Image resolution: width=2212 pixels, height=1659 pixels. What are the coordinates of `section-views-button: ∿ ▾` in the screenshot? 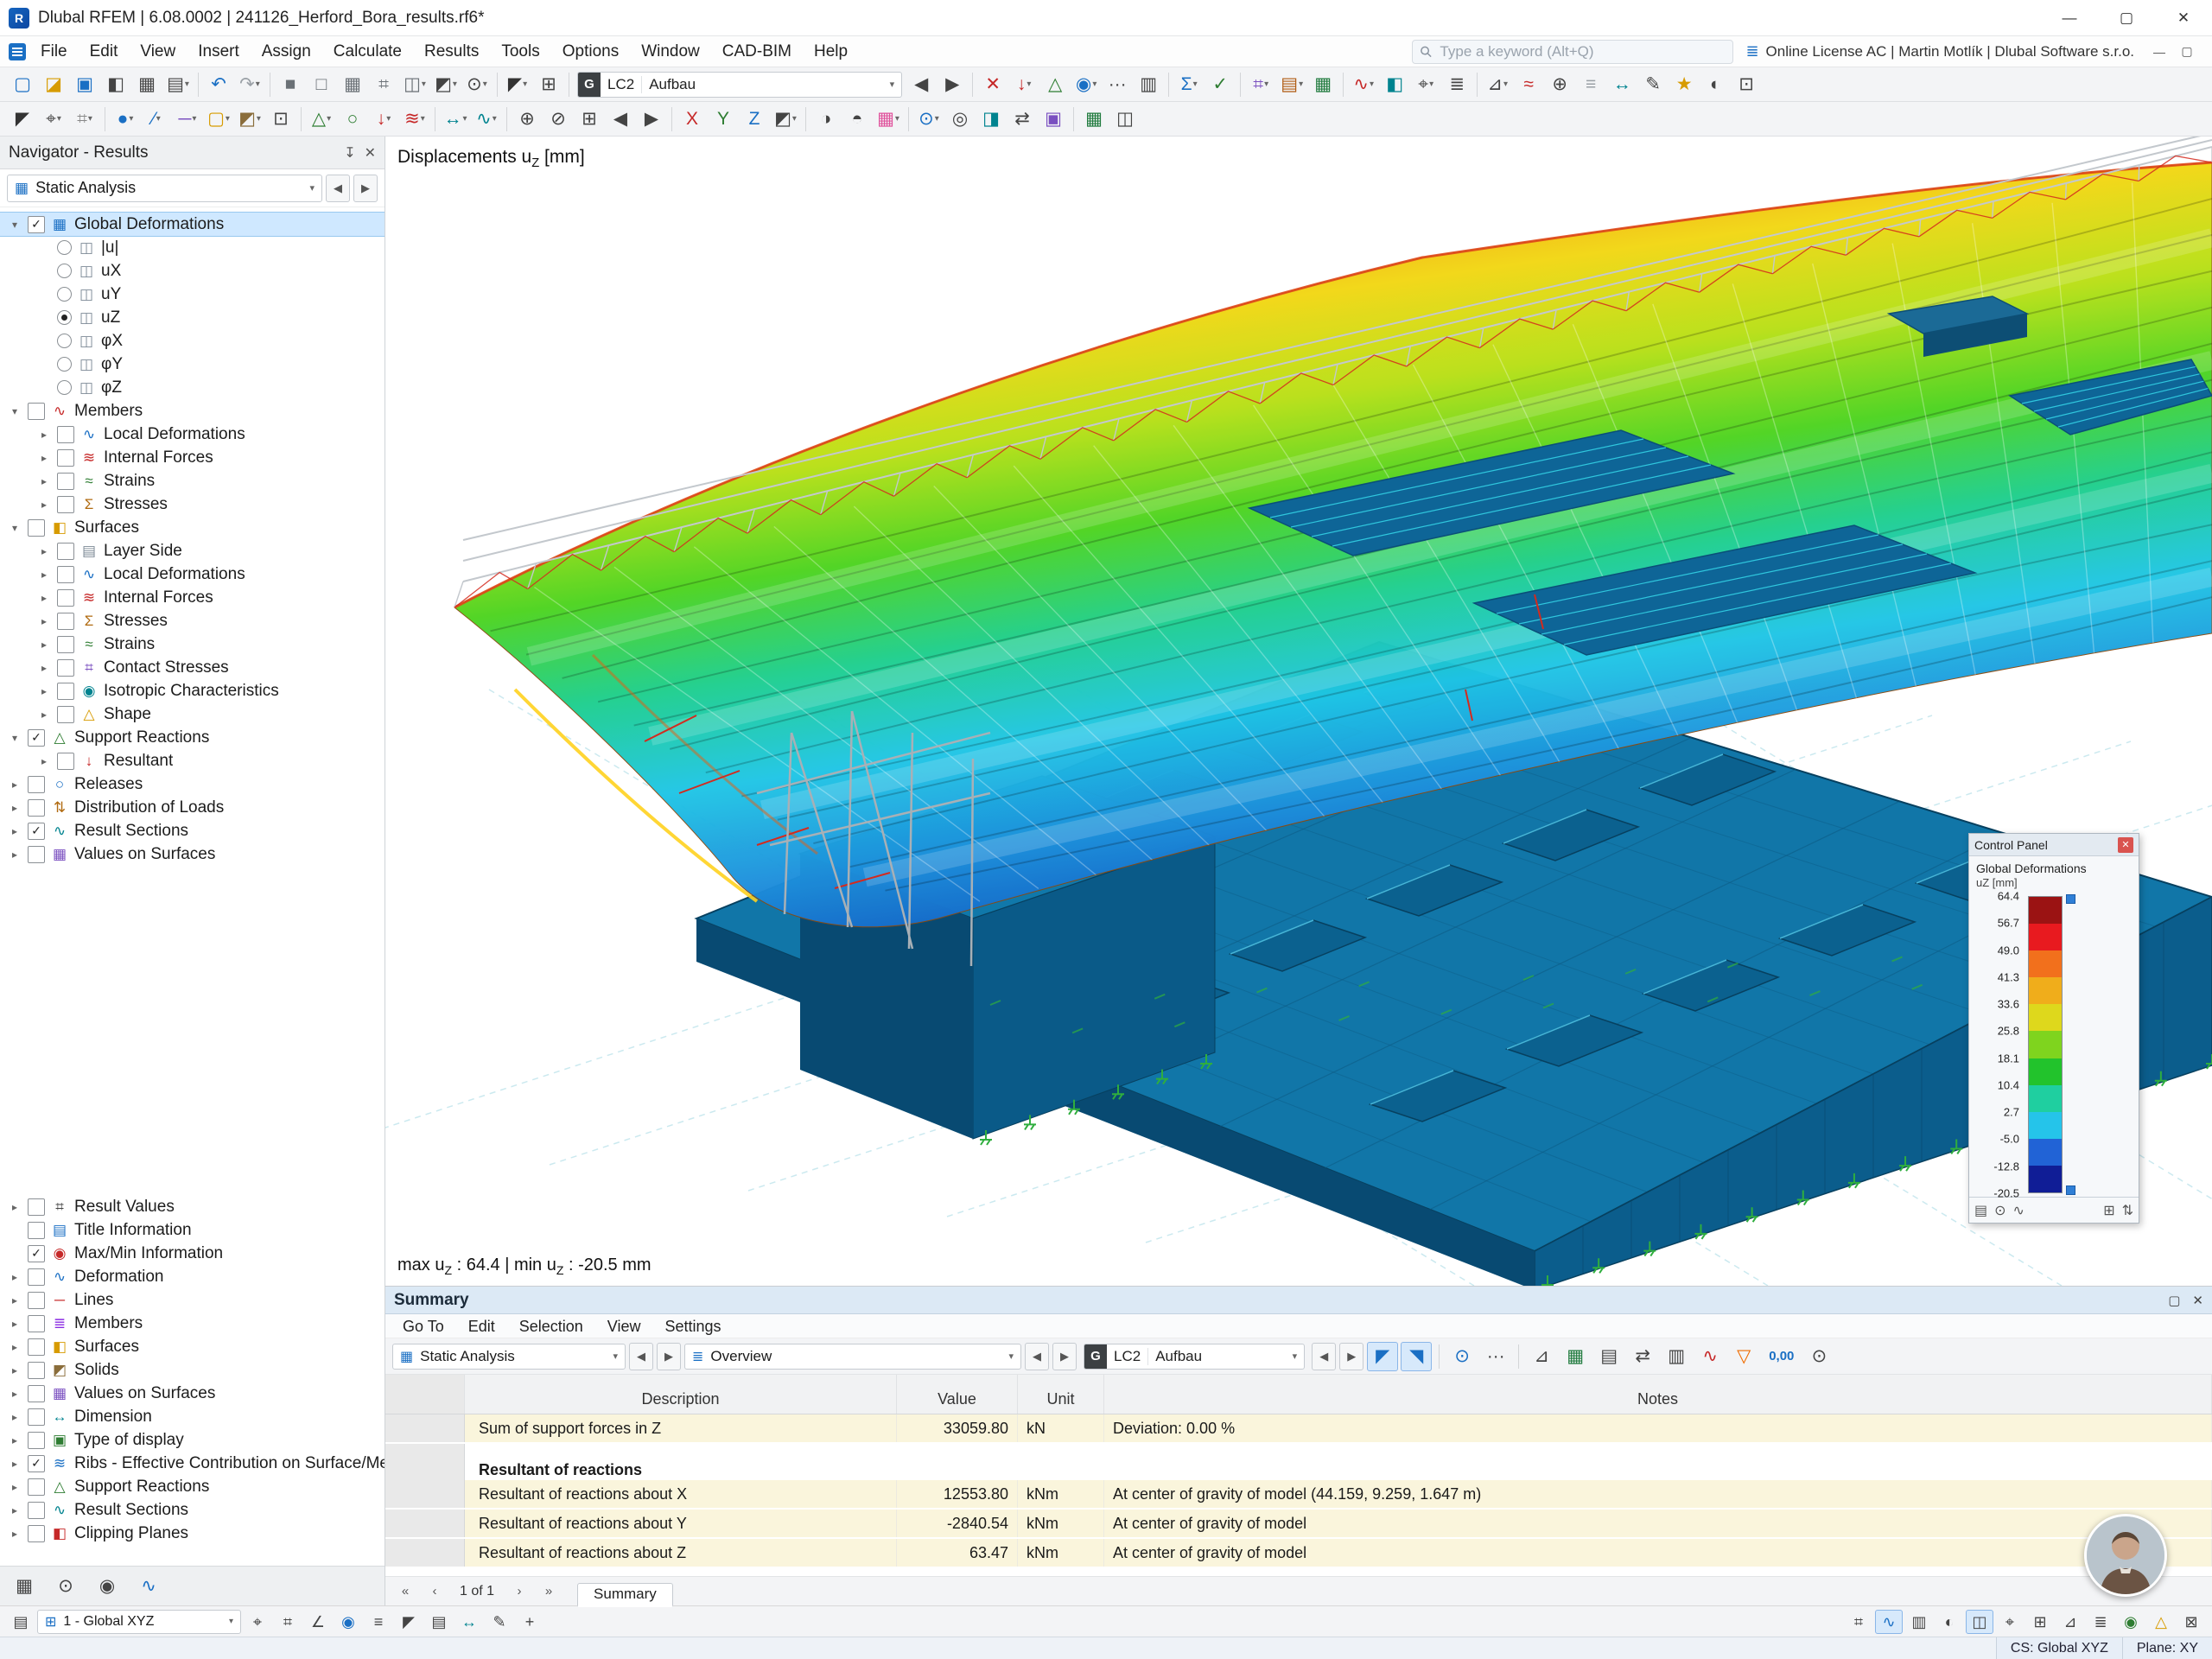 It's located at (1363, 84).